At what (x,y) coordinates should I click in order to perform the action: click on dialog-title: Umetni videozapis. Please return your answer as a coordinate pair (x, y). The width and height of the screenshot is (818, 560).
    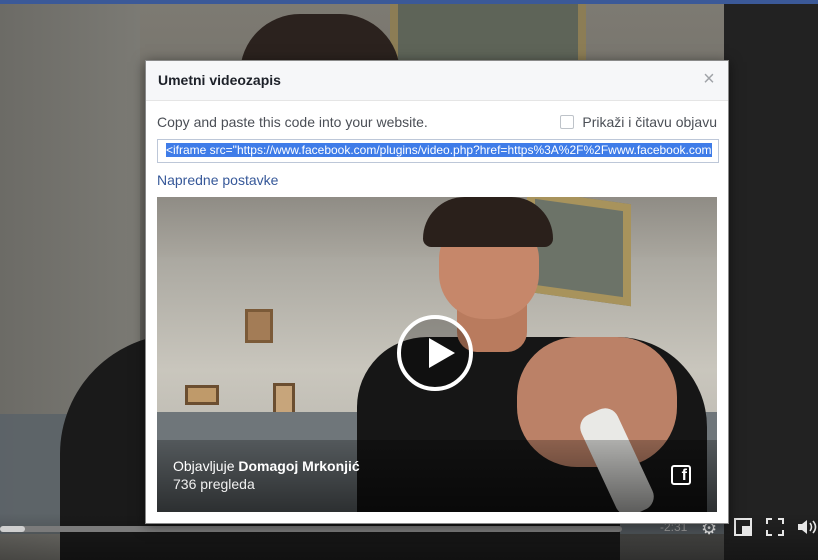
    Looking at the image, I should click on (219, 80).